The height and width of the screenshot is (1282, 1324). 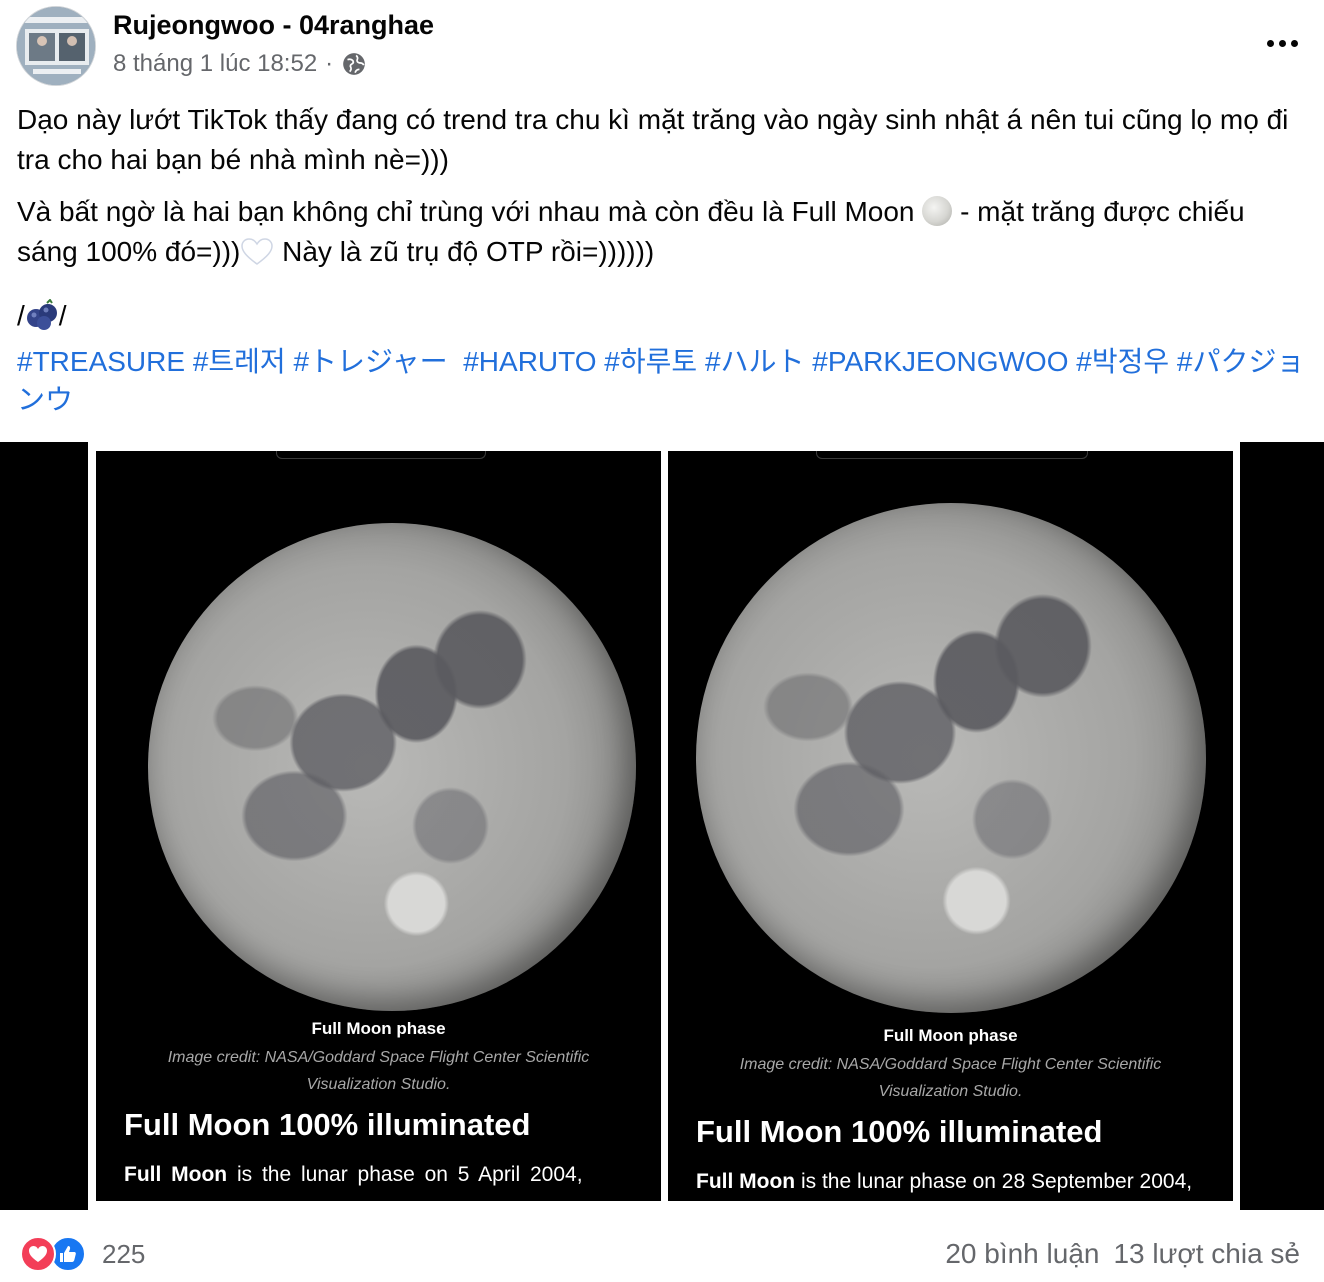 What do you see at coordinates (370, 361) in the screenshot?
I see `hashtag-link: #トレジャー` at bounding box center [370, 361].